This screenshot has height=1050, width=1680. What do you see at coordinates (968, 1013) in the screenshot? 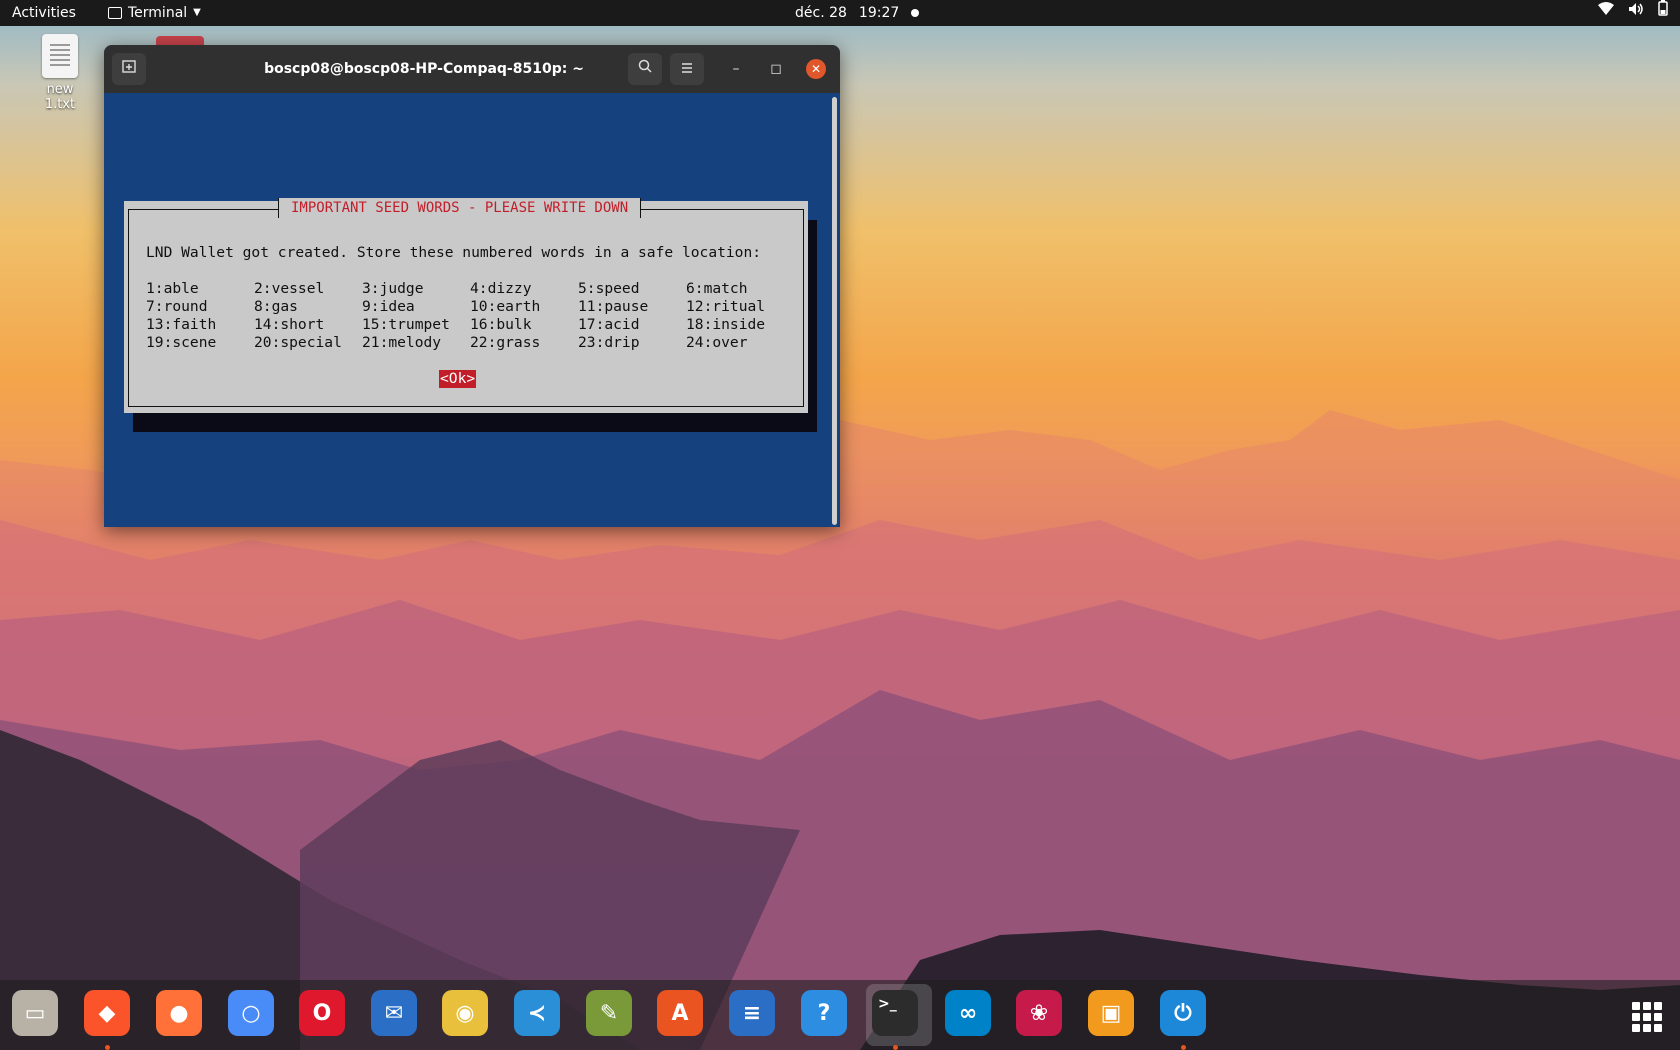
I see `dock-nextcloud-icon: ∞` at bounding box center [968, 1013].